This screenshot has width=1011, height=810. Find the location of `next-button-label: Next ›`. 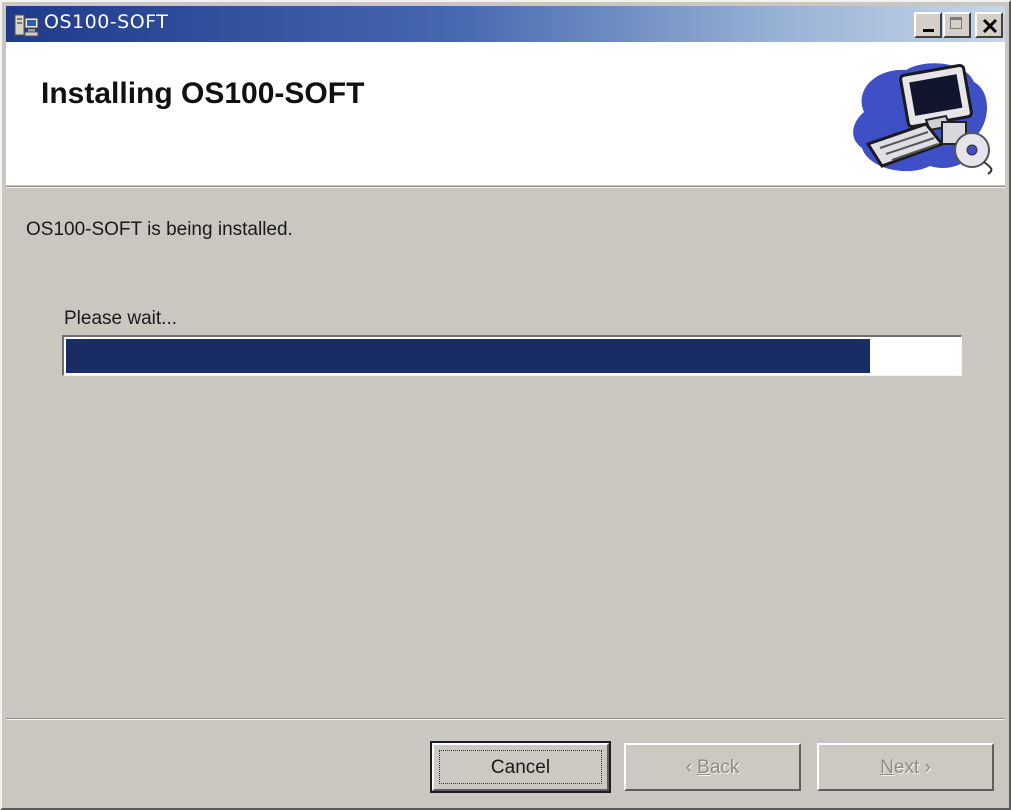

next-button-label: Next › is located at coordinates (905, 768).